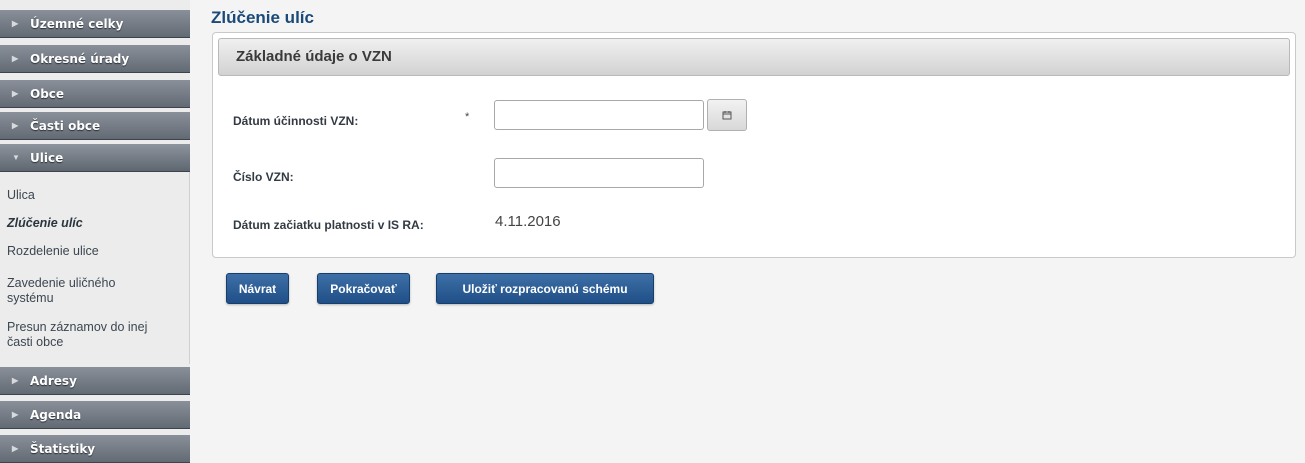 The height and width of the screenshot is (463, 1305). Describe the element at coordinates (467, 117) in the screenshot. I see `required-mark: *` at that location.